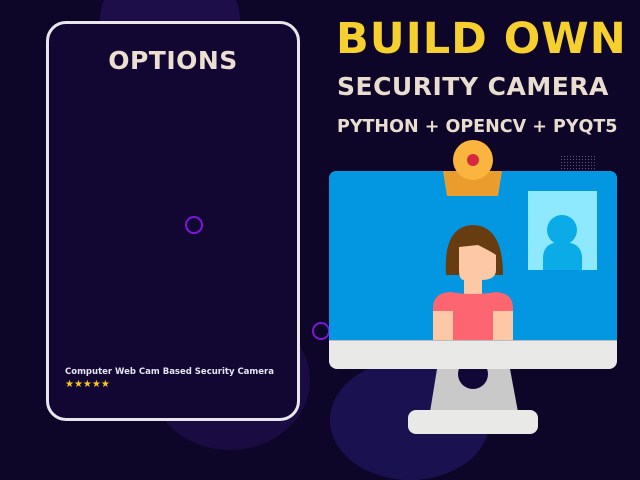  What do you see at coordinates (473, 160) in the screenshot?
I see `webcam-lens` at bounding box center [473, 160].